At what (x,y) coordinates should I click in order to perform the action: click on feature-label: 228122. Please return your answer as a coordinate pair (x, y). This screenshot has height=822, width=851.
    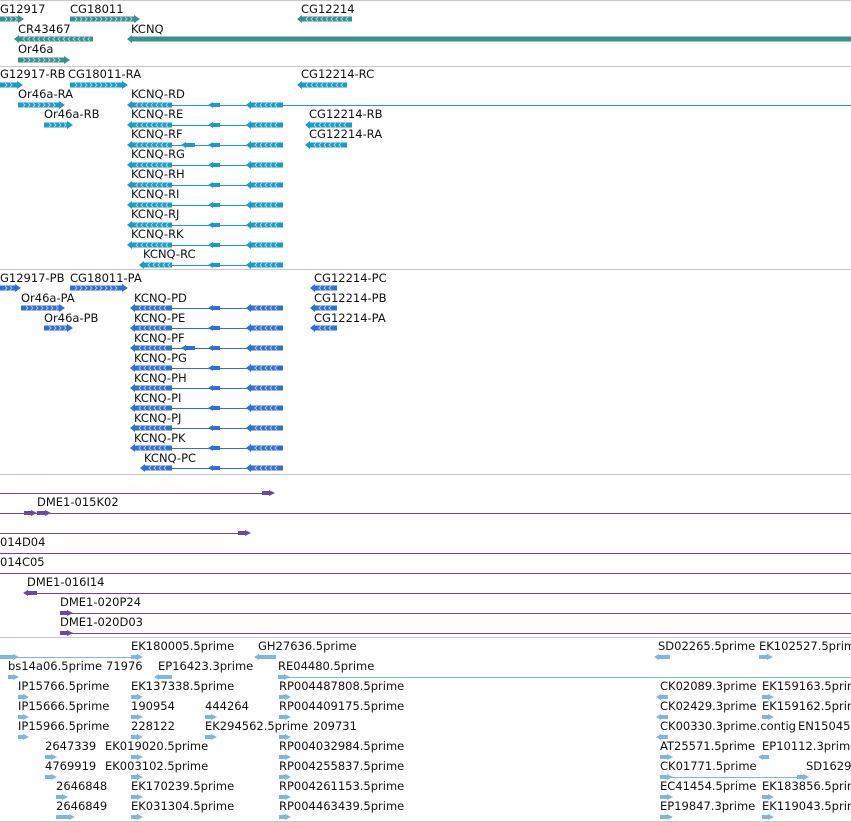
    Looking at the image, I should click on (153, 726).